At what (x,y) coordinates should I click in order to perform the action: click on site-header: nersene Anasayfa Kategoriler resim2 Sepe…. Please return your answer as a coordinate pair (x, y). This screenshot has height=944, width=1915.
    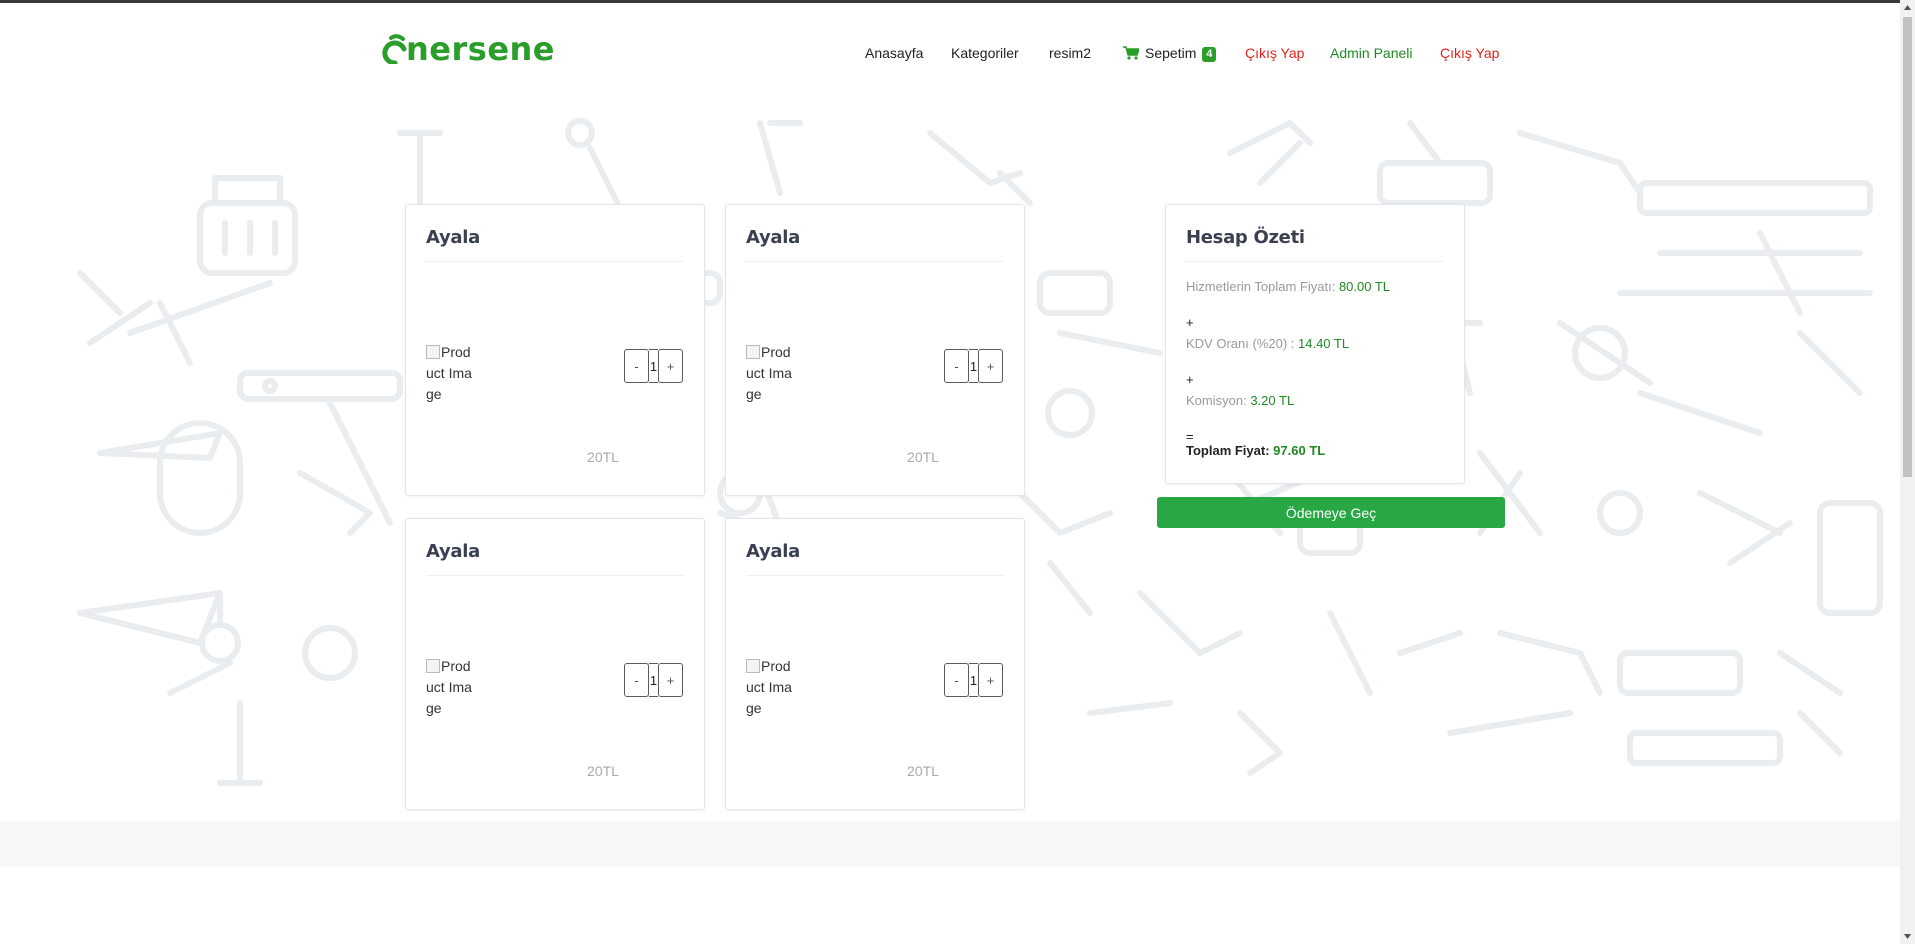
    Looking at the image, I should click on (950, 48).